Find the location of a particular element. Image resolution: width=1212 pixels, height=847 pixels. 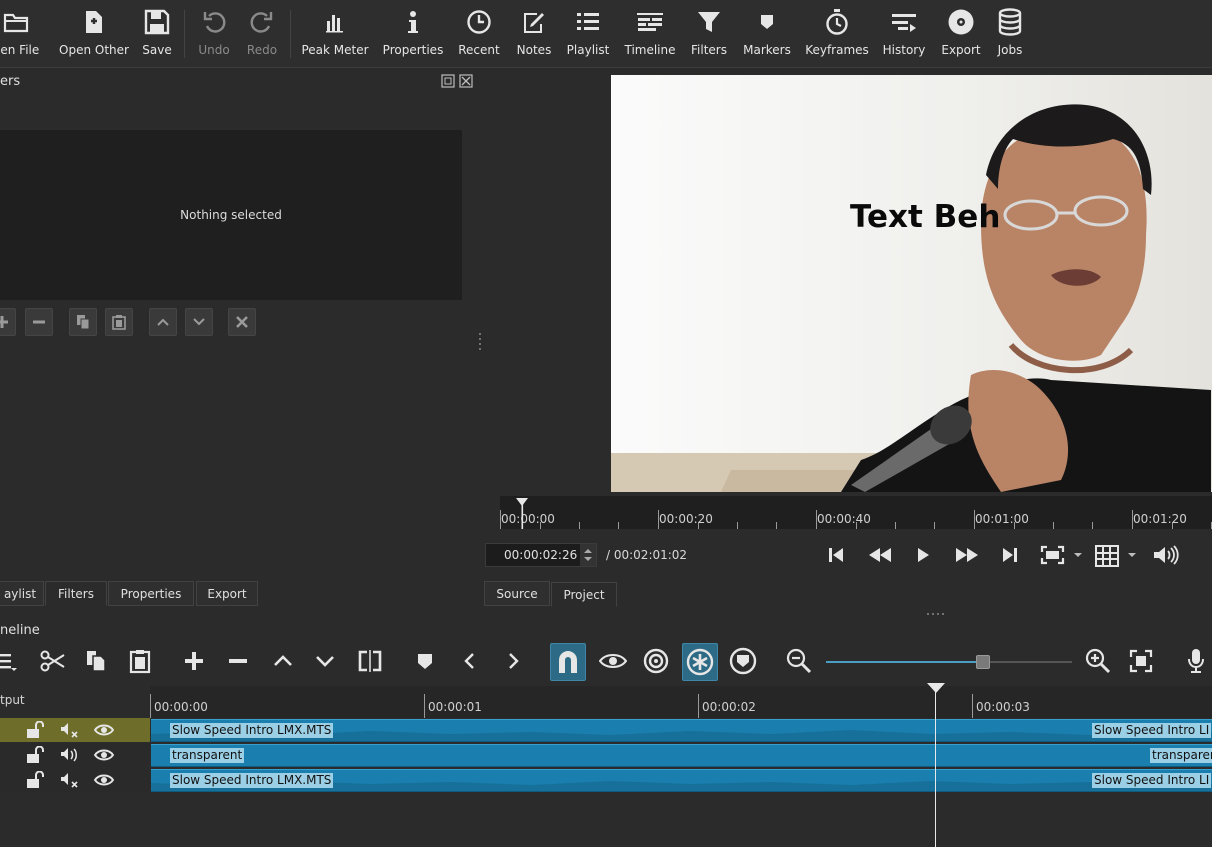

paste-filters-button is located at coordinates (119, 322).